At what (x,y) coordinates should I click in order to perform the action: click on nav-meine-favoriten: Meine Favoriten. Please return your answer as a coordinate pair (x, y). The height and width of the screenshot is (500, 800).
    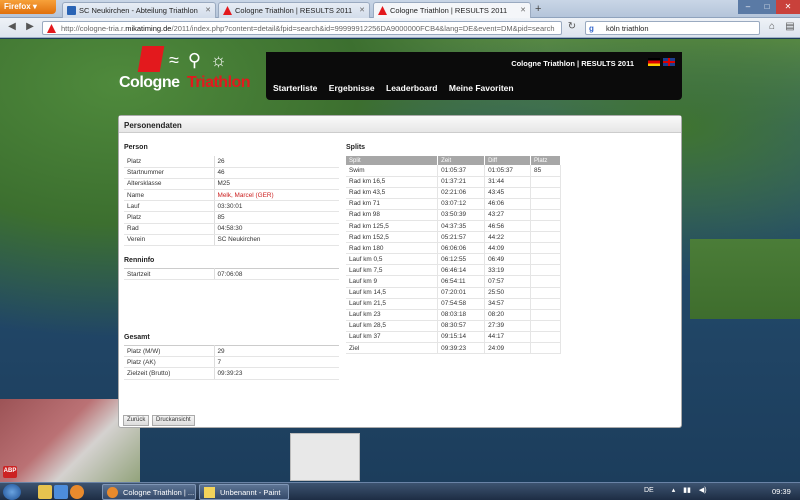
    Looking at the image, I should click on (481, 88).